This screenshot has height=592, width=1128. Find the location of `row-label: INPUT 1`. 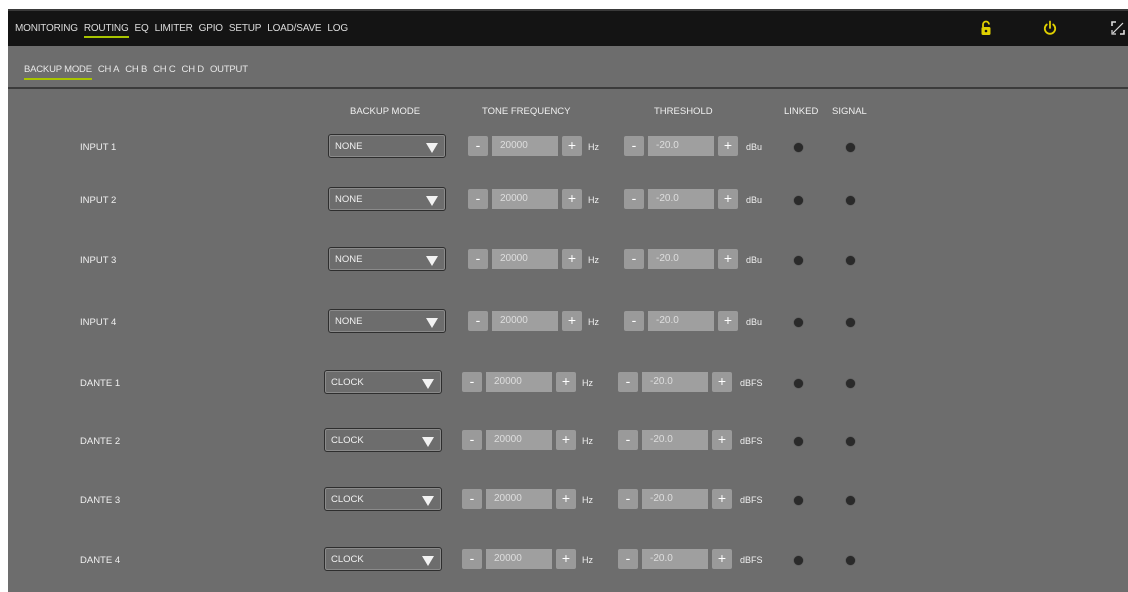

row-label: INPUT 1 is located at coordinates (98, 147).